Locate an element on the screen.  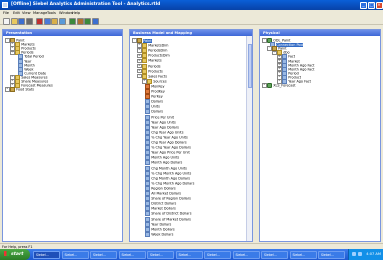
tree-item: Share of District Dollars is located at coordinates (166, 214).